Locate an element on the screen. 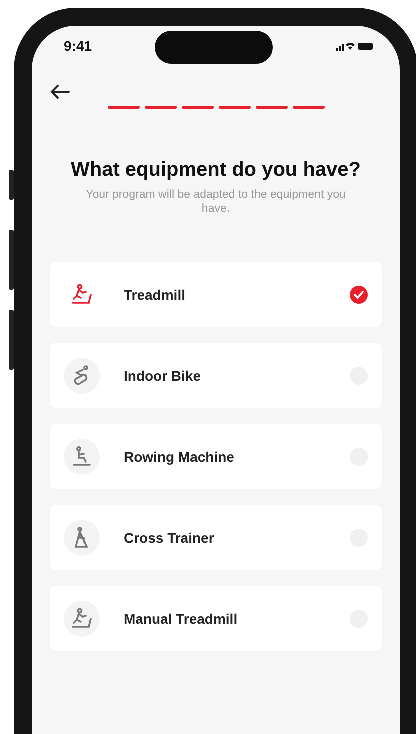 The height and width of the screenshot is (734, 416). status-icons is located at coordinates (355, 46).